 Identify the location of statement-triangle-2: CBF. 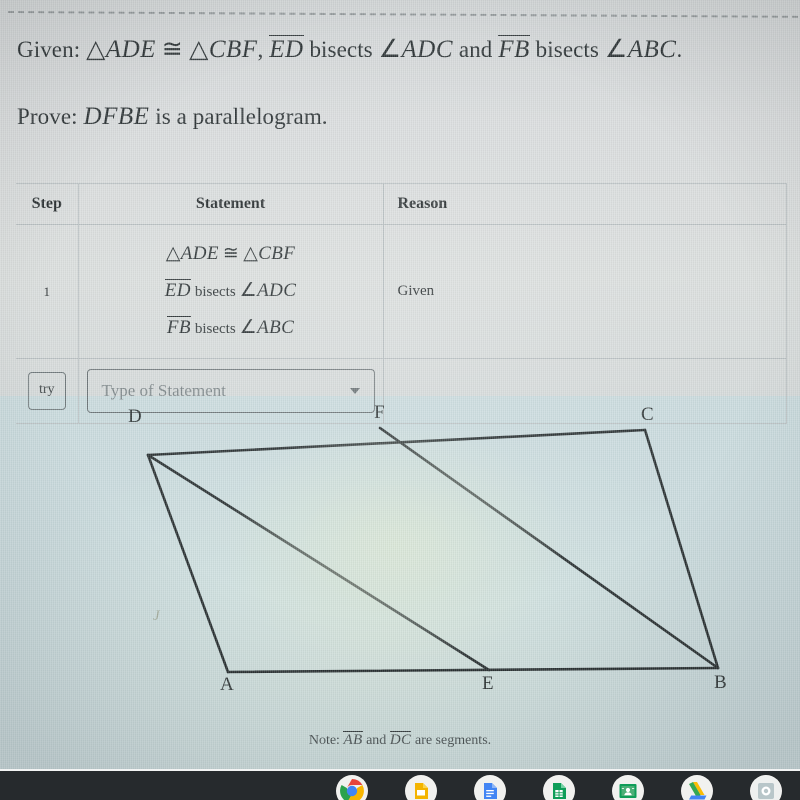
(277, 253).